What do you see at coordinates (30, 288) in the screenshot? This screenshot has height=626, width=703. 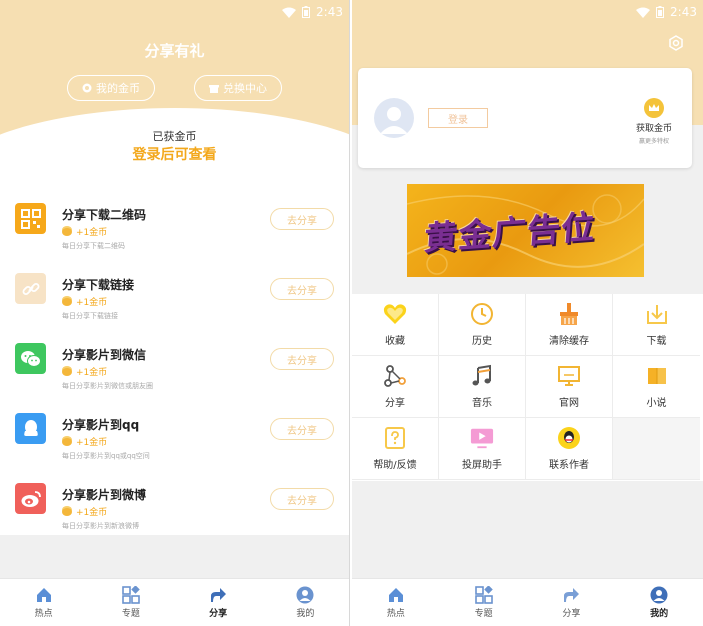 I see `link-icon` at bounding box center [30, 288].